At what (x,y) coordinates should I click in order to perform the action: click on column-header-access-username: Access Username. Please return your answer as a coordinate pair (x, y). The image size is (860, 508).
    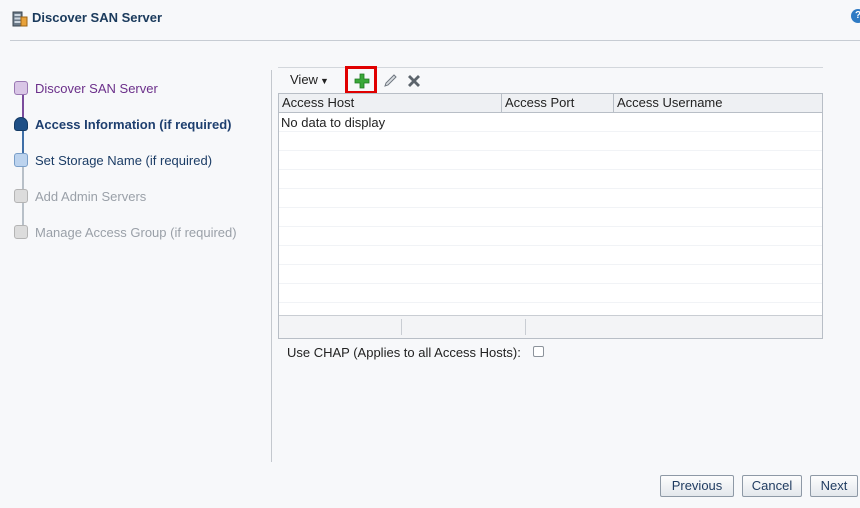
    Looking at the image, I should click on (717, 103).